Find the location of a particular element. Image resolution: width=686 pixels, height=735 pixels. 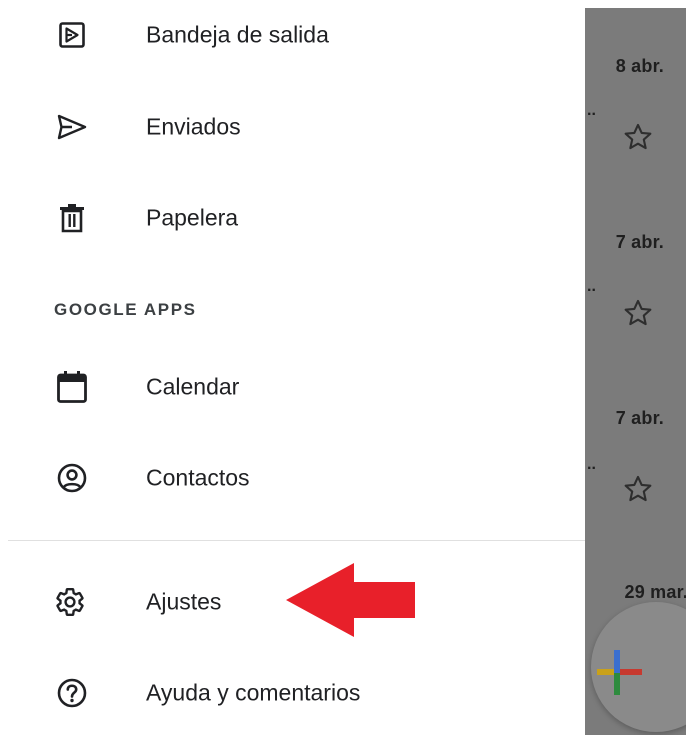

annotation-arrow-icon is located at coordinates (350, 600).